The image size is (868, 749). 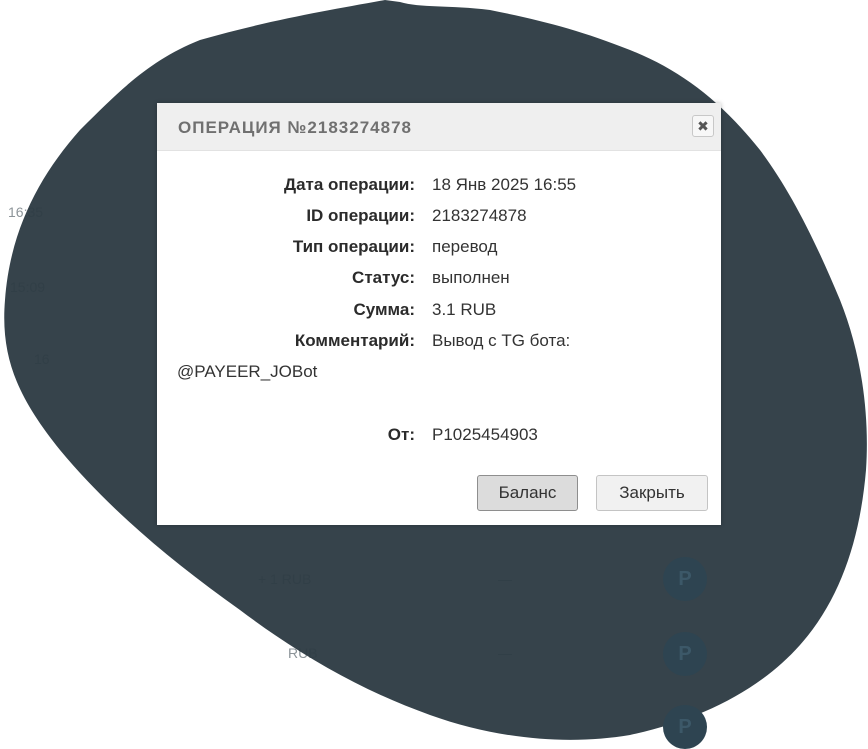 I want to click on close-icon: ✖, so click(x=703, y=126).